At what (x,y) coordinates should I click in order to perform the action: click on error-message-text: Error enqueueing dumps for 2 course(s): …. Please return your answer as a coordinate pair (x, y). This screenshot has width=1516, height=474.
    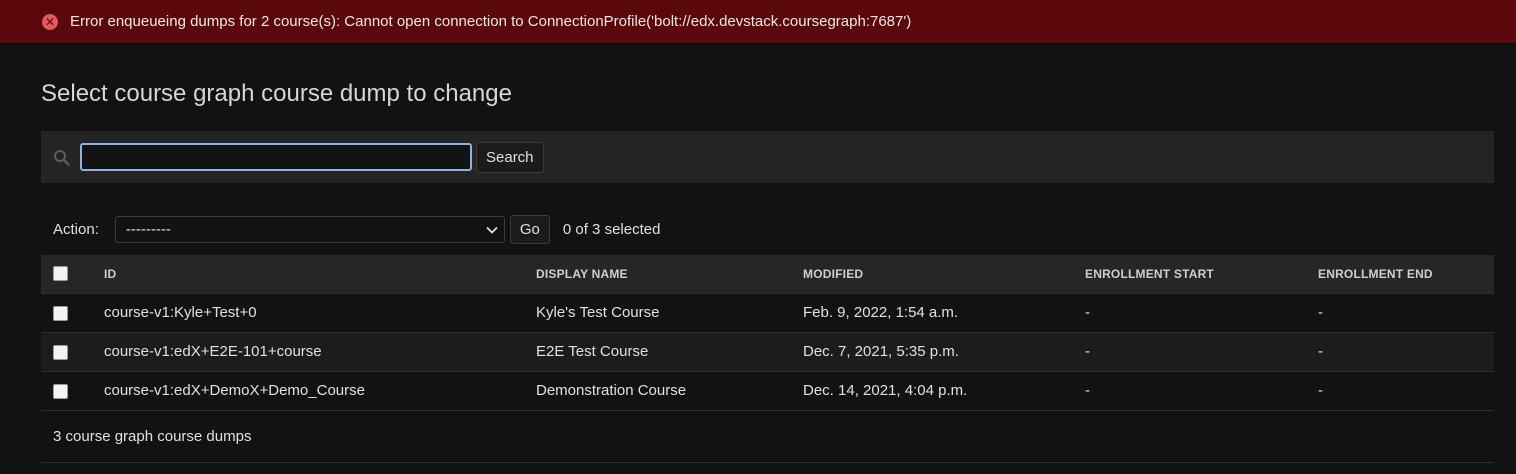
    Looking at the image, I should click on (491, 21).